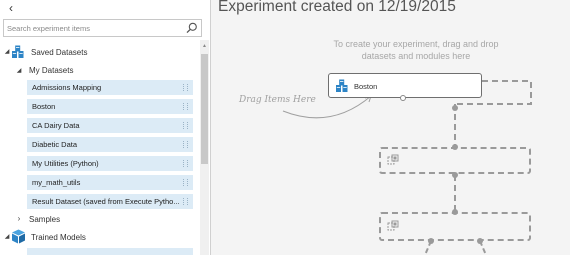 This screenshot has height=255, width=570. What do you see at coordinates (65, 163) in the screenshot?
I see `dataset-item-label: My Utilities (Python)` at bounding box center [65, 163].